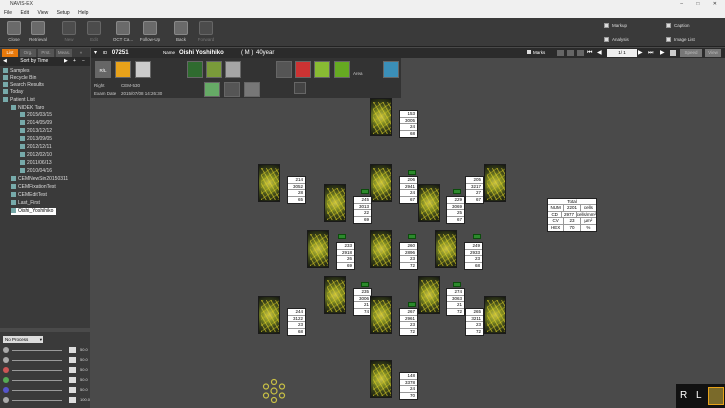 The image size is (725, 408). Describe the element at coordinates (495, 183) in the screenshot. I see `endothelial-image-right-top` at that location.